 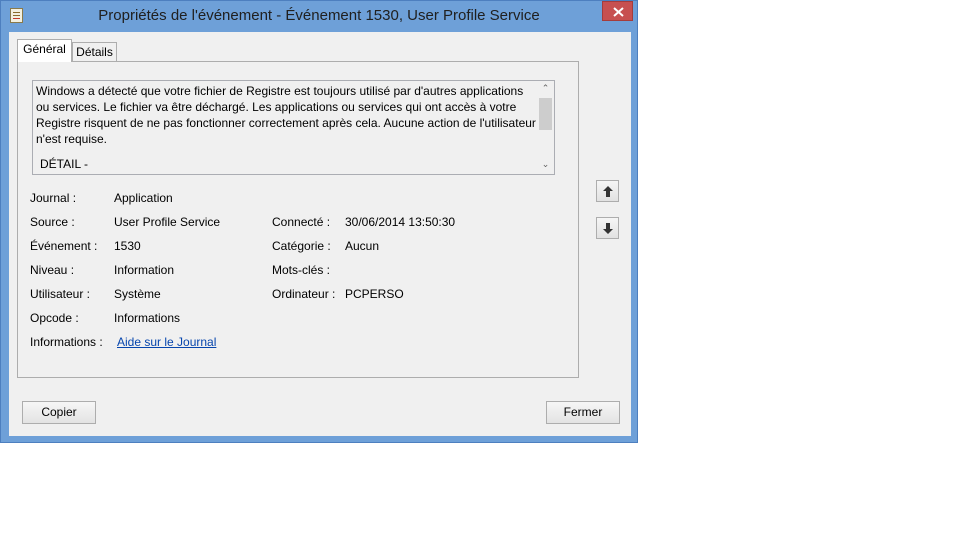 I want to click on computer-value: PCPERSO, so click(x=374, y=294).